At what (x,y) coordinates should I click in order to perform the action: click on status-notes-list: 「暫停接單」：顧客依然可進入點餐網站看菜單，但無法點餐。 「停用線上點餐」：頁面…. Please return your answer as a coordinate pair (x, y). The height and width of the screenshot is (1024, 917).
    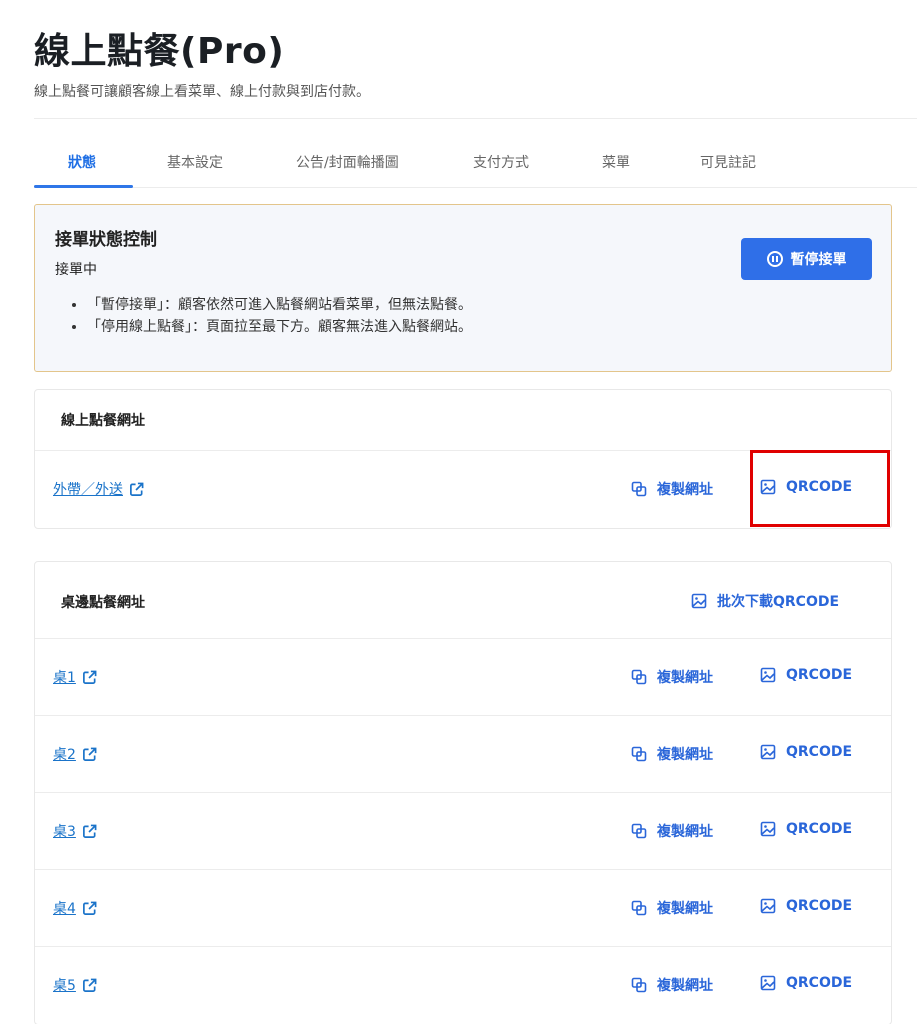
    Looking at the image, I should click on (279, 316).